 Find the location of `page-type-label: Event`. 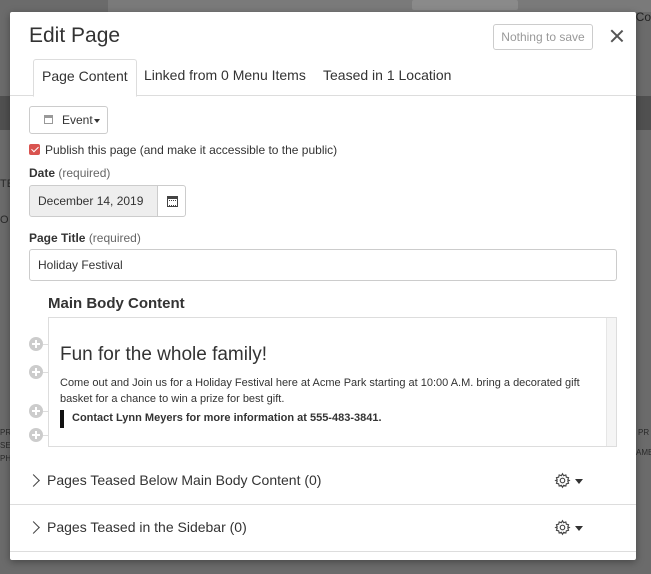

page-type-label: Event is located at coordinates (77, 120).